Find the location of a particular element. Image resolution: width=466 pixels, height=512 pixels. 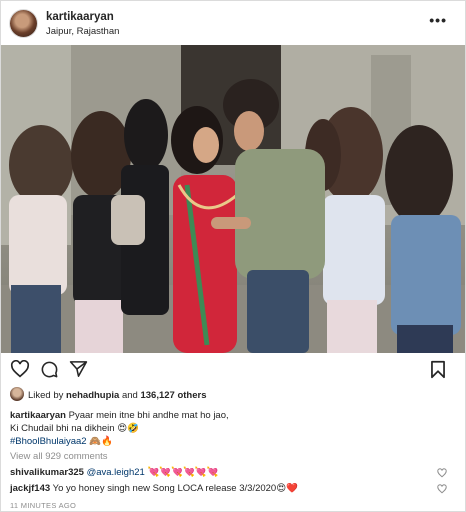

action-bar is located at coordinates (233, 370).